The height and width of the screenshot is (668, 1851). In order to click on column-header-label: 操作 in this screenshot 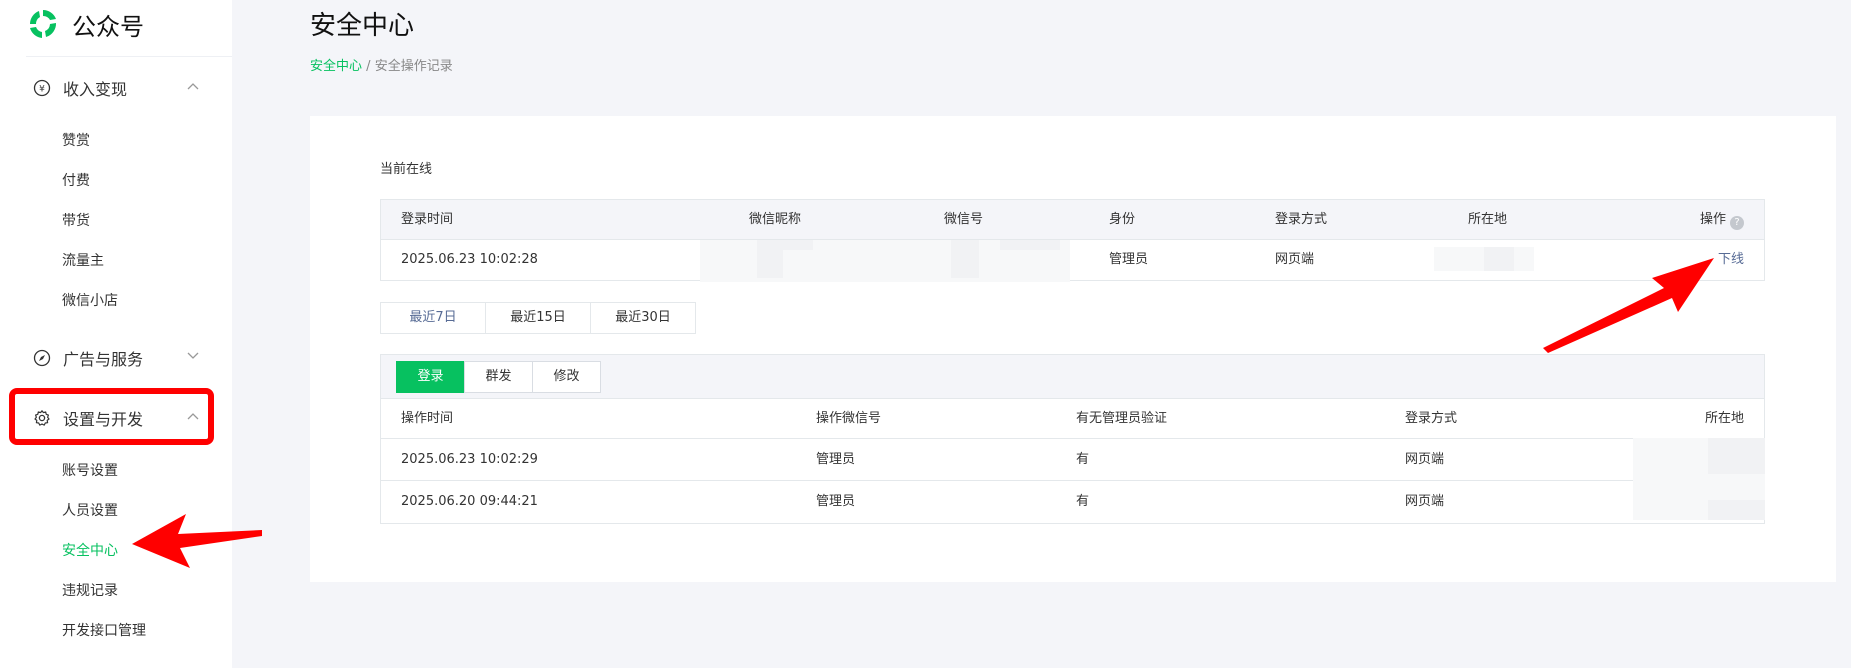, I will do `click(1712, 219)`.